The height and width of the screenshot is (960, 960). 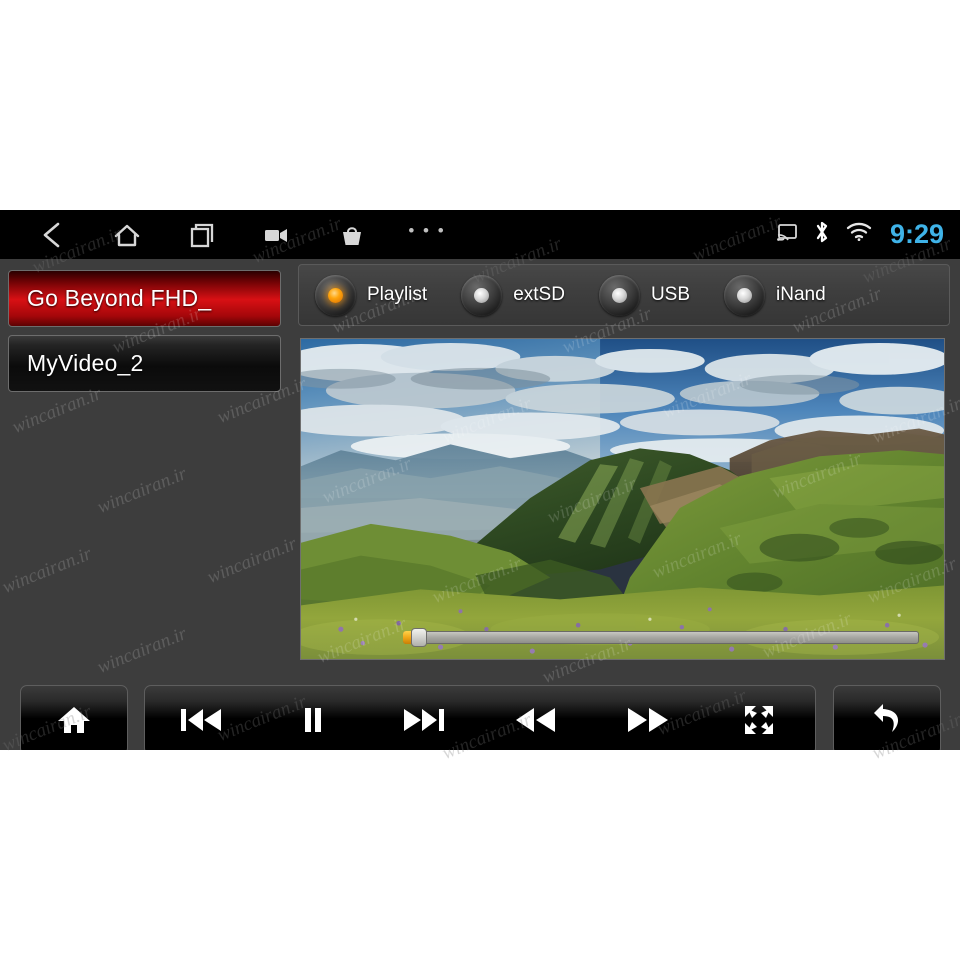 I want to click on return-arrow-icon, so click(x=886, y=718).